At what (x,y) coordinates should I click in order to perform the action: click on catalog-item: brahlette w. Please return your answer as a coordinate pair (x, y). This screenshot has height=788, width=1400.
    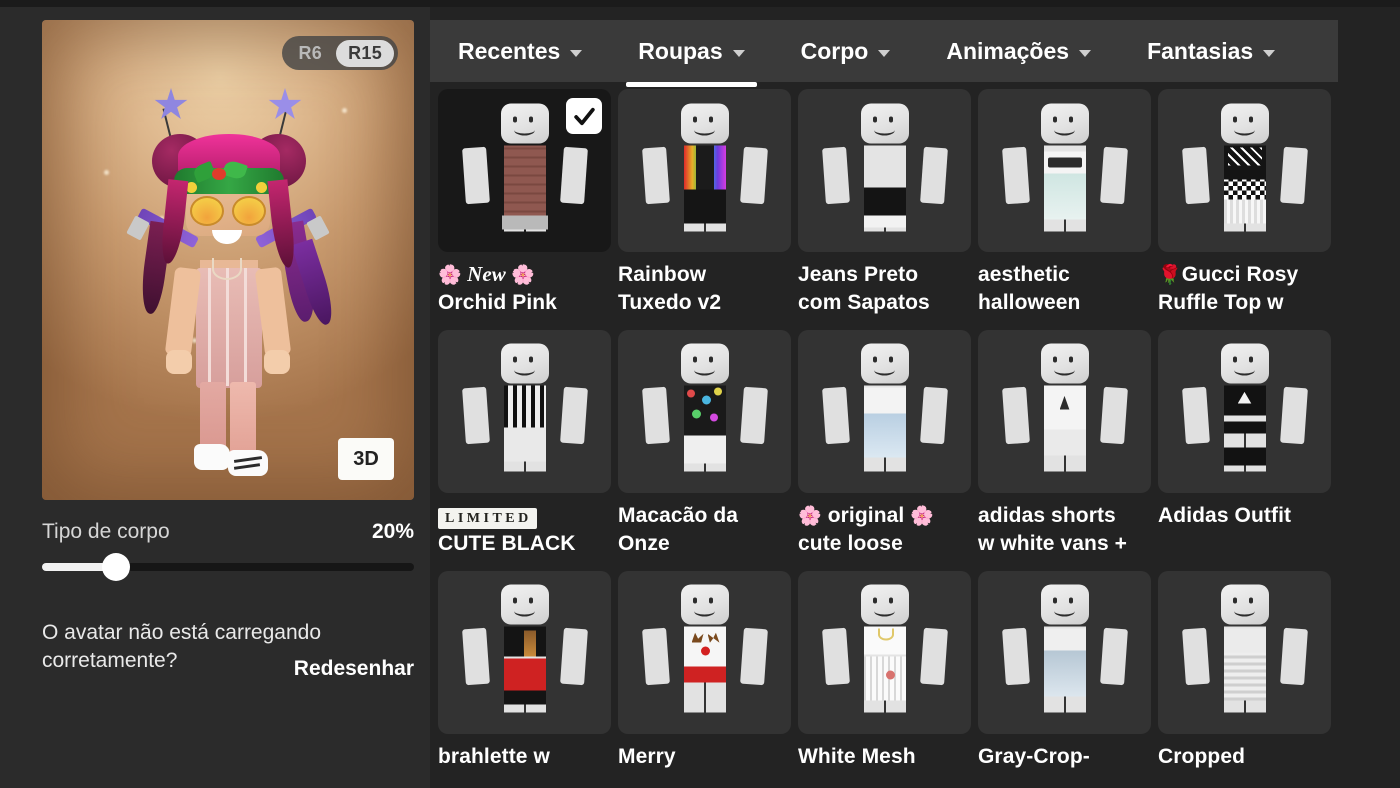
    Looking at the image, I should click on (528, 670).